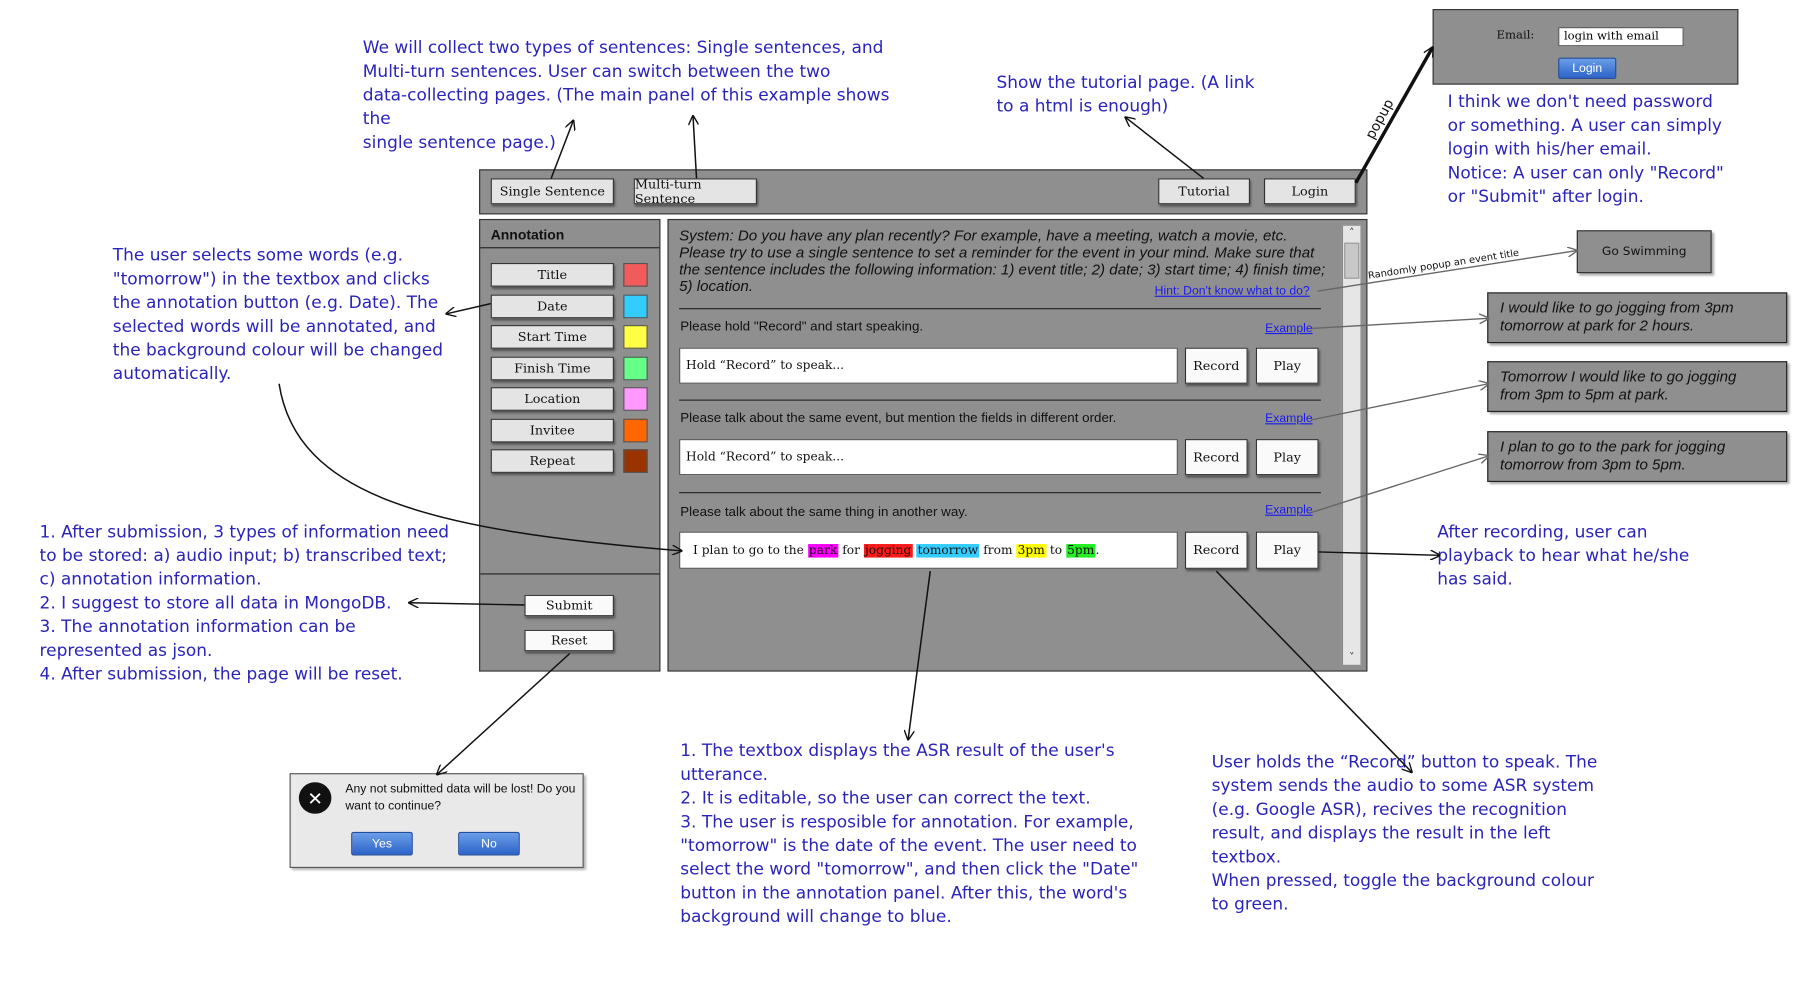  Describe the element at coordinates (1352, 260) in the screenshot. I see `scrollbar-thumb` at that location.